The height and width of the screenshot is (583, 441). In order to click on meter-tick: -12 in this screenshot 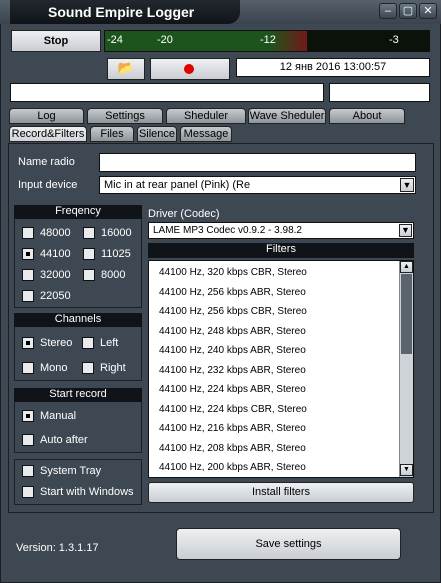, I will do `click(268, 40)`.